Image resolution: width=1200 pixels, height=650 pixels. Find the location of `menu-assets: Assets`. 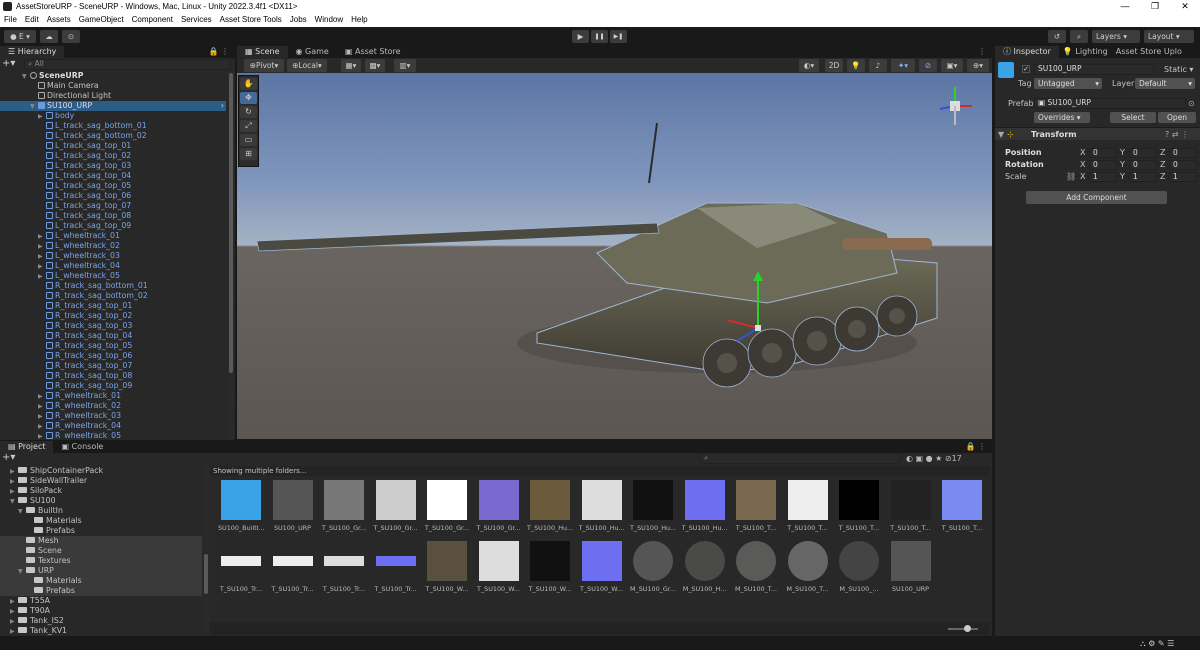

menu-assets: Assets is located at coordinates (59, 20).